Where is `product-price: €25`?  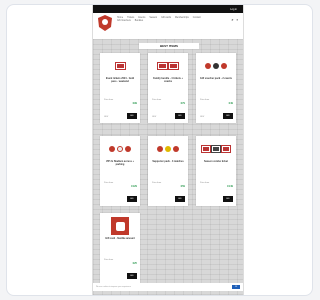 product-price: €25 is located at coordinates (134, 263).